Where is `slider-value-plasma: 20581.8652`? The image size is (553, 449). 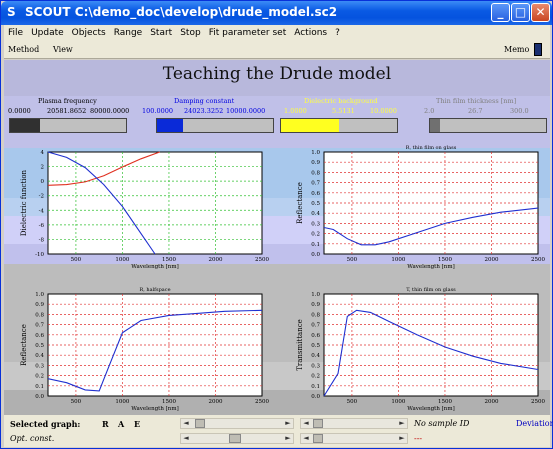 slider-value-plasma: 20581.8652 is located at coordinates (67, 111).